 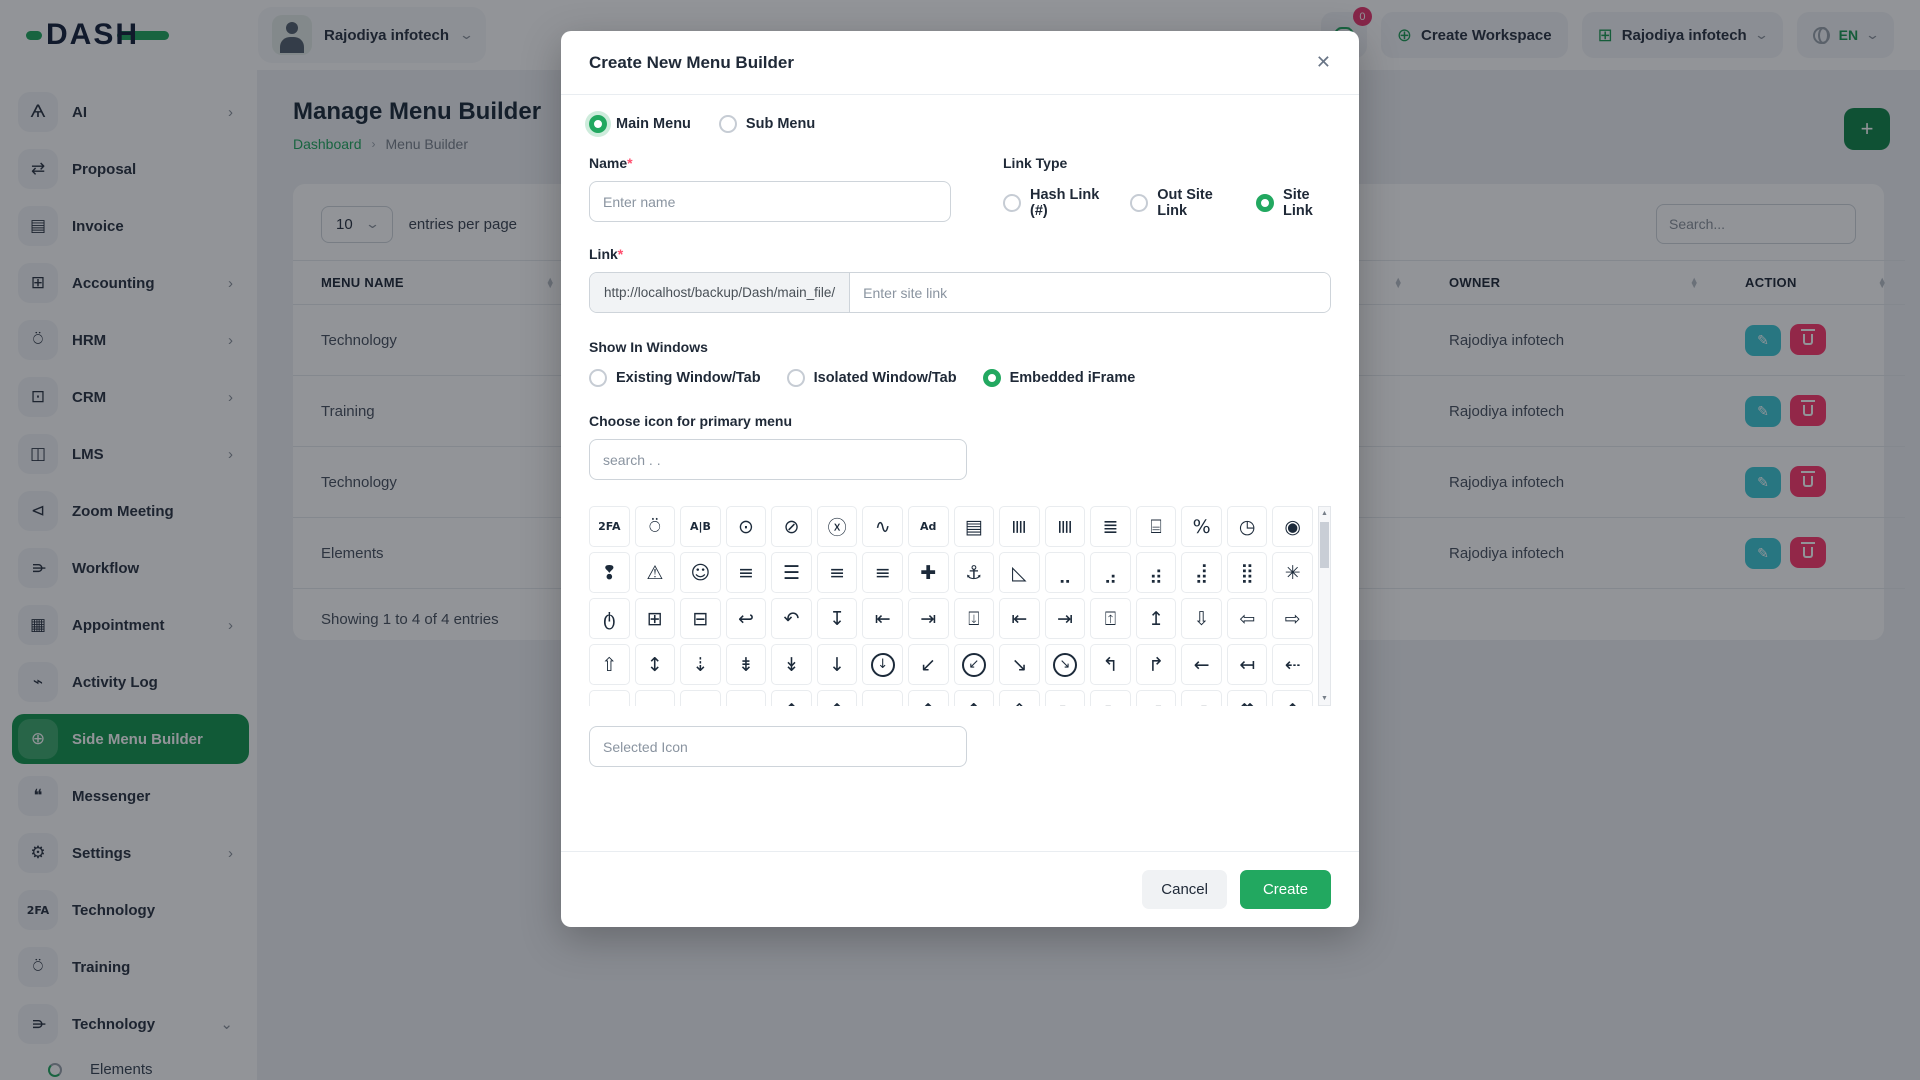 What do you see at coordinates (1292, 618) in the screenshot?
I see `icon-option: ⇨` at bounding box center [1292, 618].